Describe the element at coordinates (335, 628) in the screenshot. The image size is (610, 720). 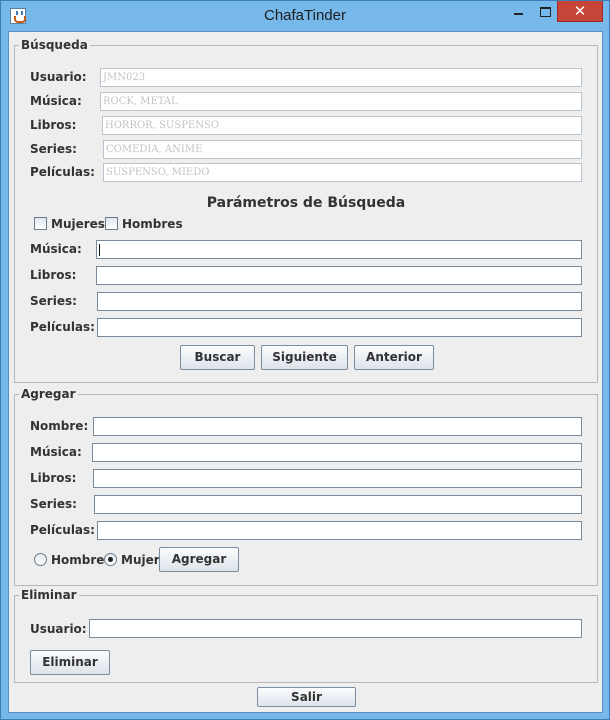
I see `eliminar-usuario-input` at that location.